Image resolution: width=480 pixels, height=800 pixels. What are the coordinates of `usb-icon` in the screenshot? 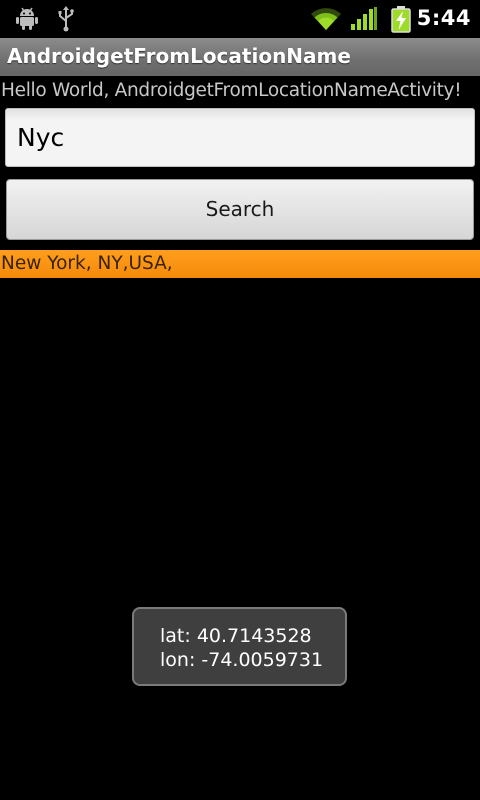 It's located at (66, 21).